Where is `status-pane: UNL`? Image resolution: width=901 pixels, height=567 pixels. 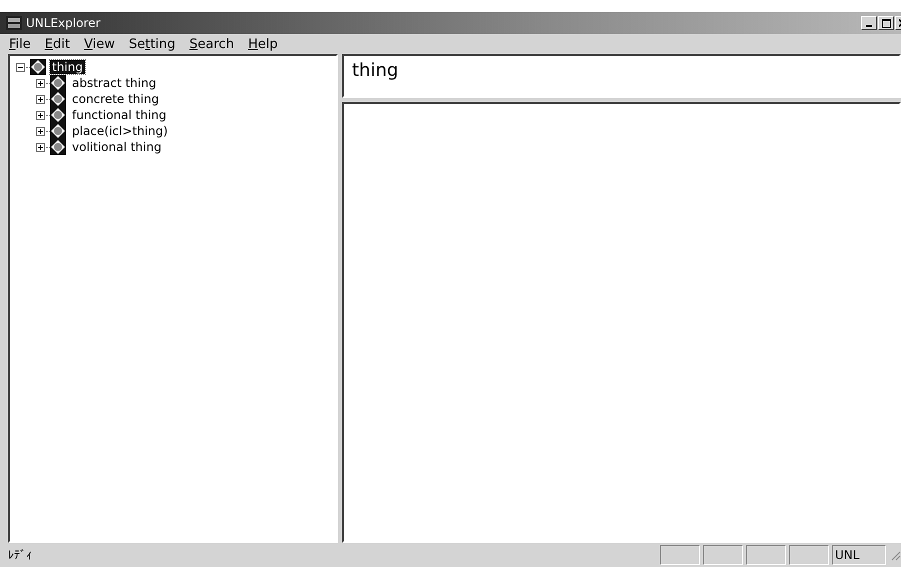 status-pane: UNL is located at coordinates (859, 555).